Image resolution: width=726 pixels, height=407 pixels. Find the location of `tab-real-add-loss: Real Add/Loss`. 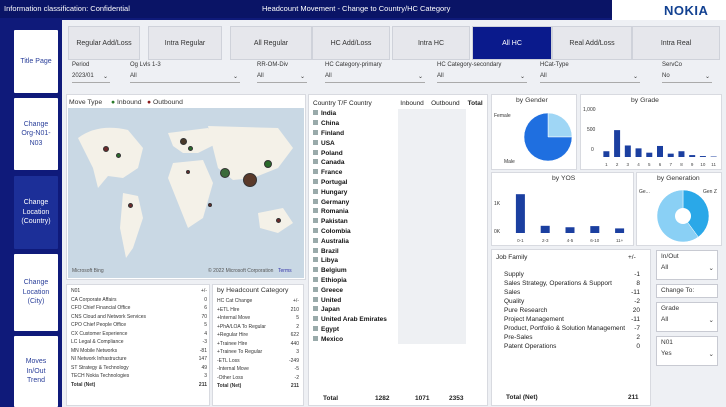

tab-real-add-loss: Real Add/Loss is located at coordinates (592, 43).